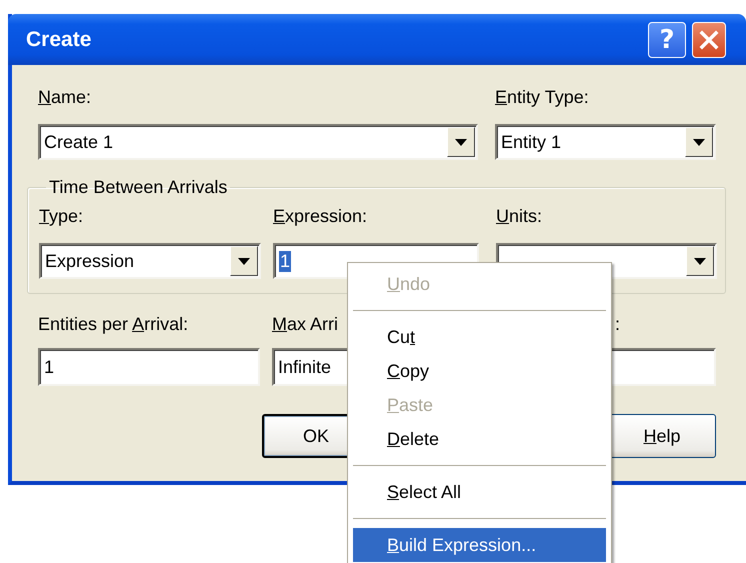 The height and width of the screenshot is (563, 746). I want to click on group-title: Time Between Arrivals, so click(138, 187).